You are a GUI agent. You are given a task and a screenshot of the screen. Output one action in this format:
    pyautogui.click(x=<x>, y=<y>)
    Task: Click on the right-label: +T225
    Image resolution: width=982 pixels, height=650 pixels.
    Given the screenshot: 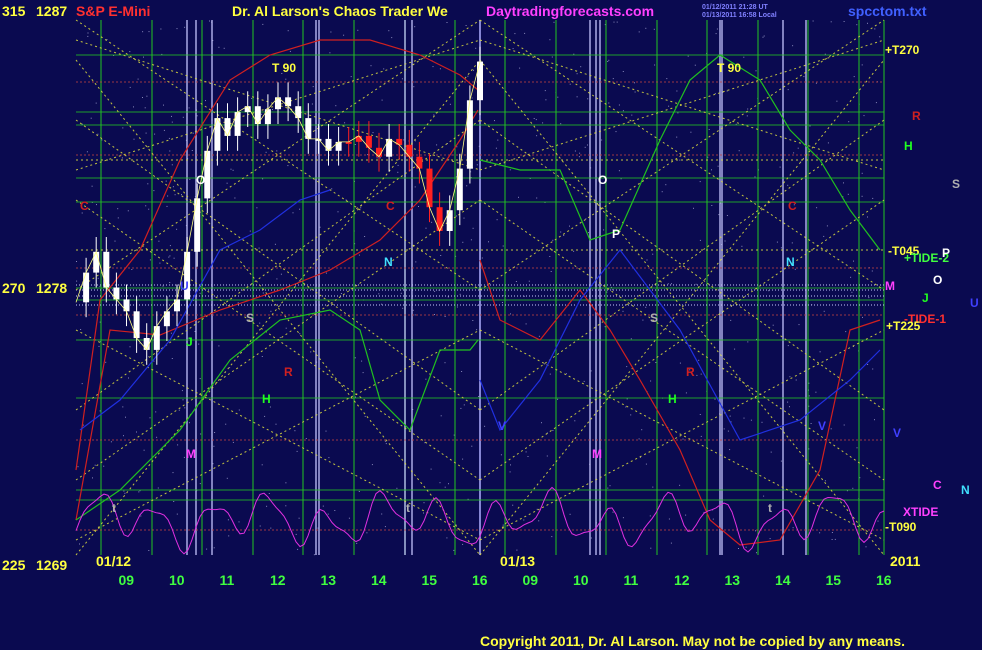 What is the action you would take?
    pyautogui.click(x=903, y=326)
    